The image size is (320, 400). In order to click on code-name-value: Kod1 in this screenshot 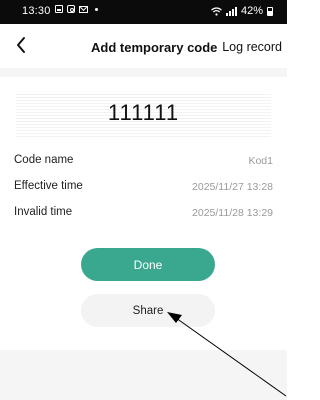, I will do `click(260, 161)`.